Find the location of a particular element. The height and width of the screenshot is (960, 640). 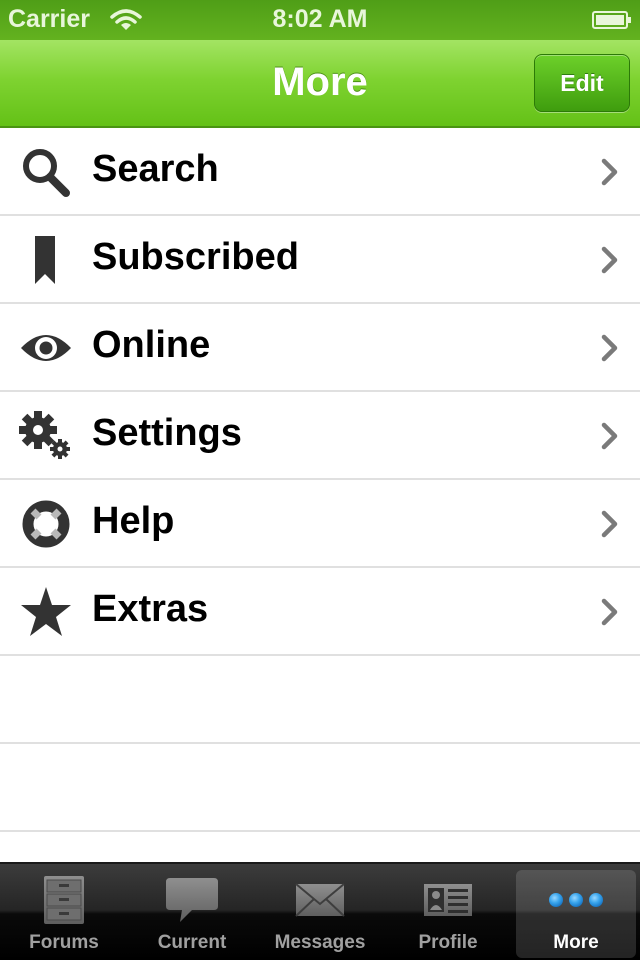

star-icon is located at coordinates (46, 611).